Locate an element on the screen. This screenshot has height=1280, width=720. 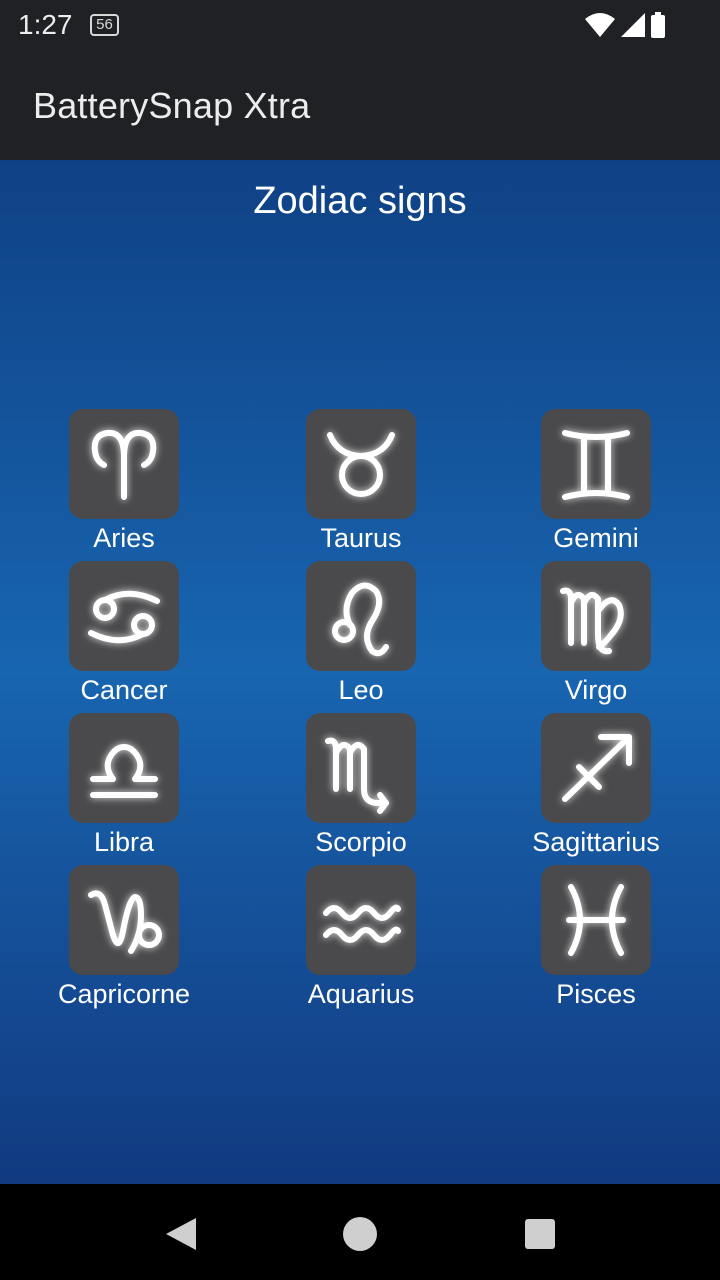
cancer-icon is located at coordinates (124, 617).